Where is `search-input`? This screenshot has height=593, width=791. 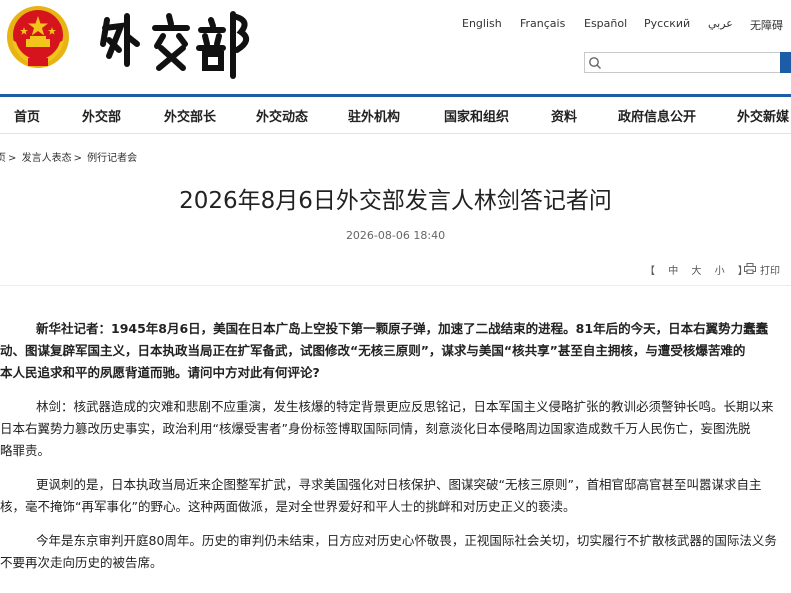 search-input is located at coordinates (690, 62).